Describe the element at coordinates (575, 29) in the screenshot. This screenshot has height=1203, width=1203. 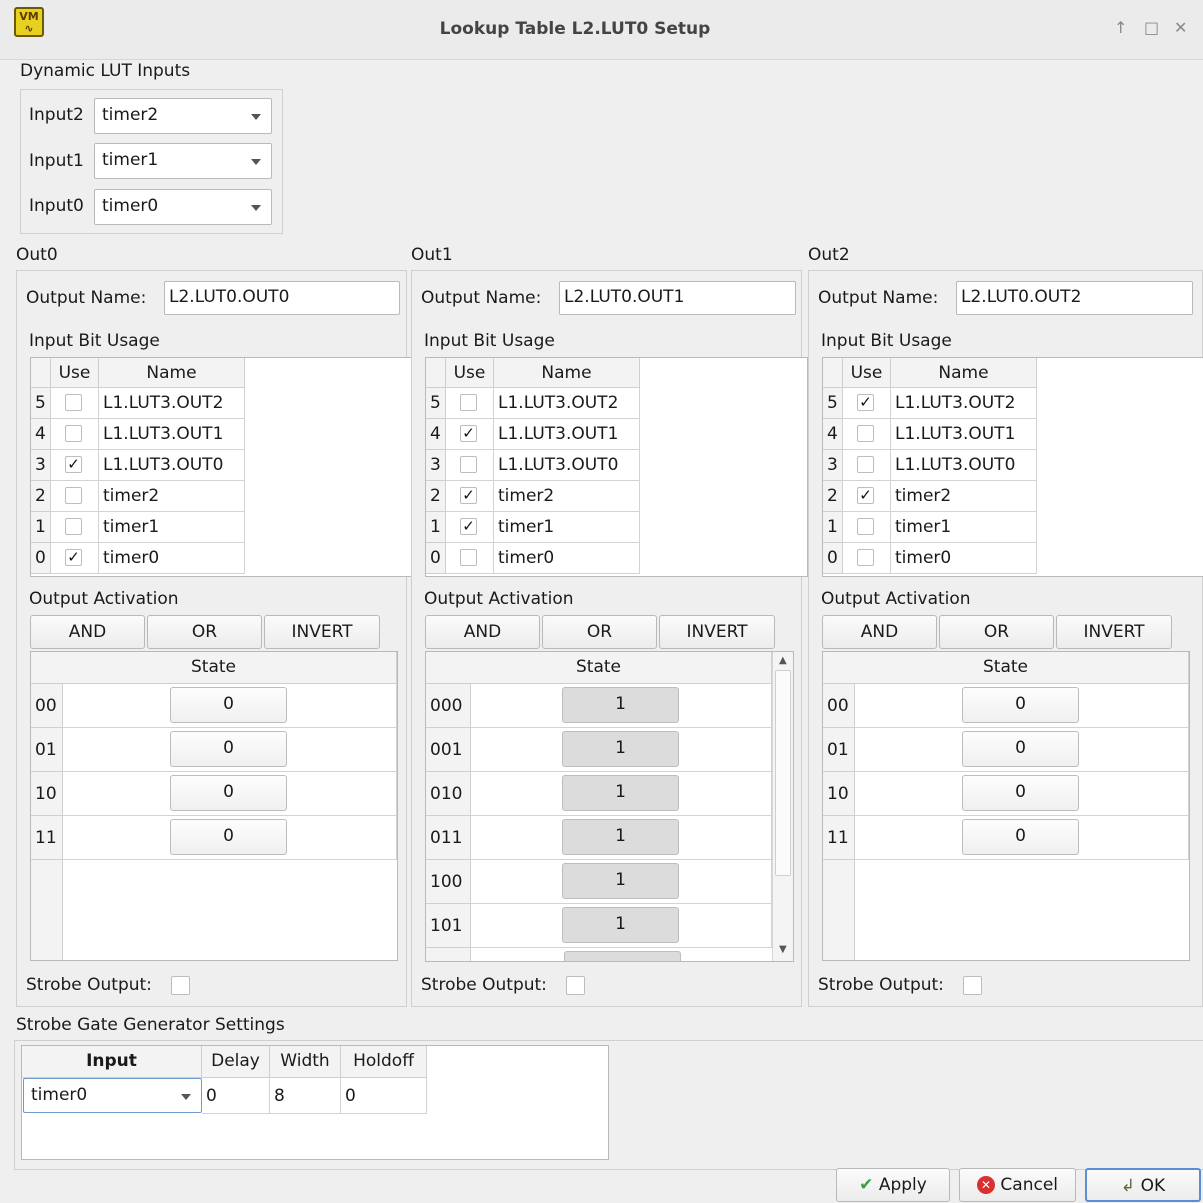
I see `window-title: Lookup Table L2.LUT0 Setup` at that location.